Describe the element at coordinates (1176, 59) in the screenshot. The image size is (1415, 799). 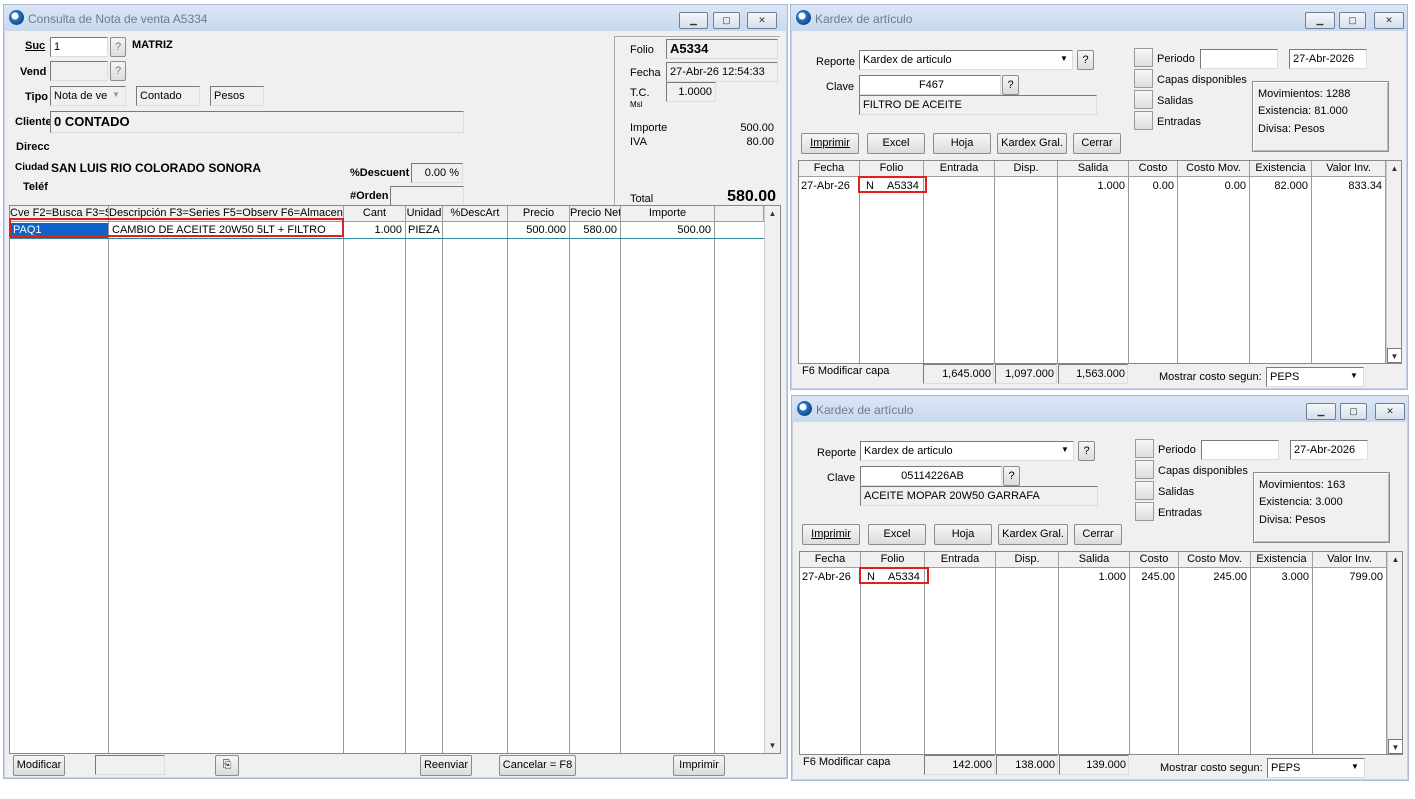
I see `periodo-label: Periodo` at that location.